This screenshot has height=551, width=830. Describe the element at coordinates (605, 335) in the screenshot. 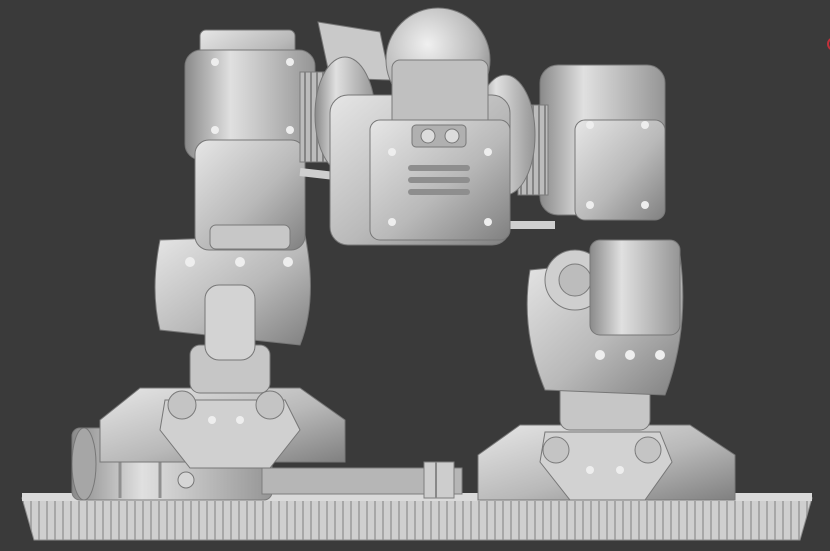

I see `right-lower-leg` at that location.